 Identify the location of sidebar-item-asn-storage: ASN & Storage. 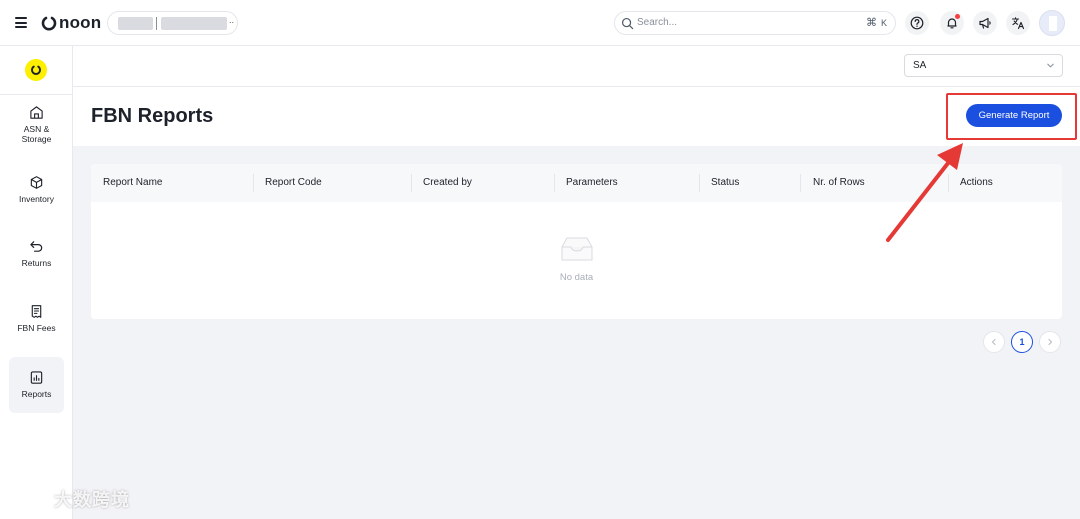
(36, 133).